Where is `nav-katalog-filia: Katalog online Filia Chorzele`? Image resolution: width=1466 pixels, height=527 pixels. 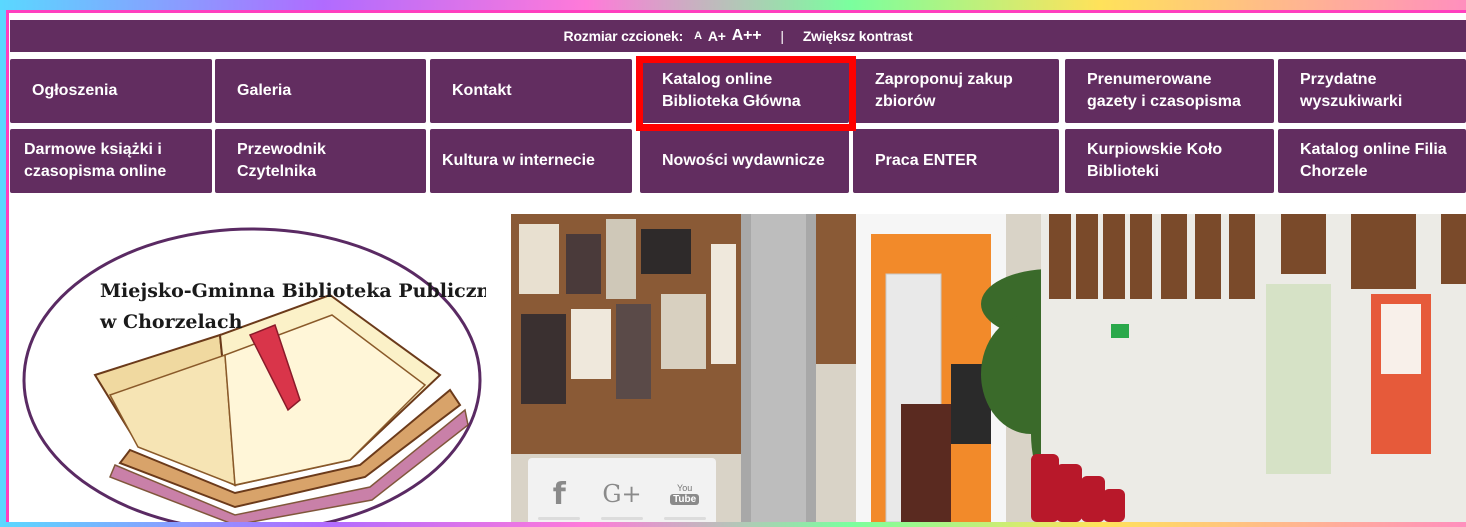 nav-katalog-filia: Katalog online Filia Chorzele is located at coordinates (1372, 161).